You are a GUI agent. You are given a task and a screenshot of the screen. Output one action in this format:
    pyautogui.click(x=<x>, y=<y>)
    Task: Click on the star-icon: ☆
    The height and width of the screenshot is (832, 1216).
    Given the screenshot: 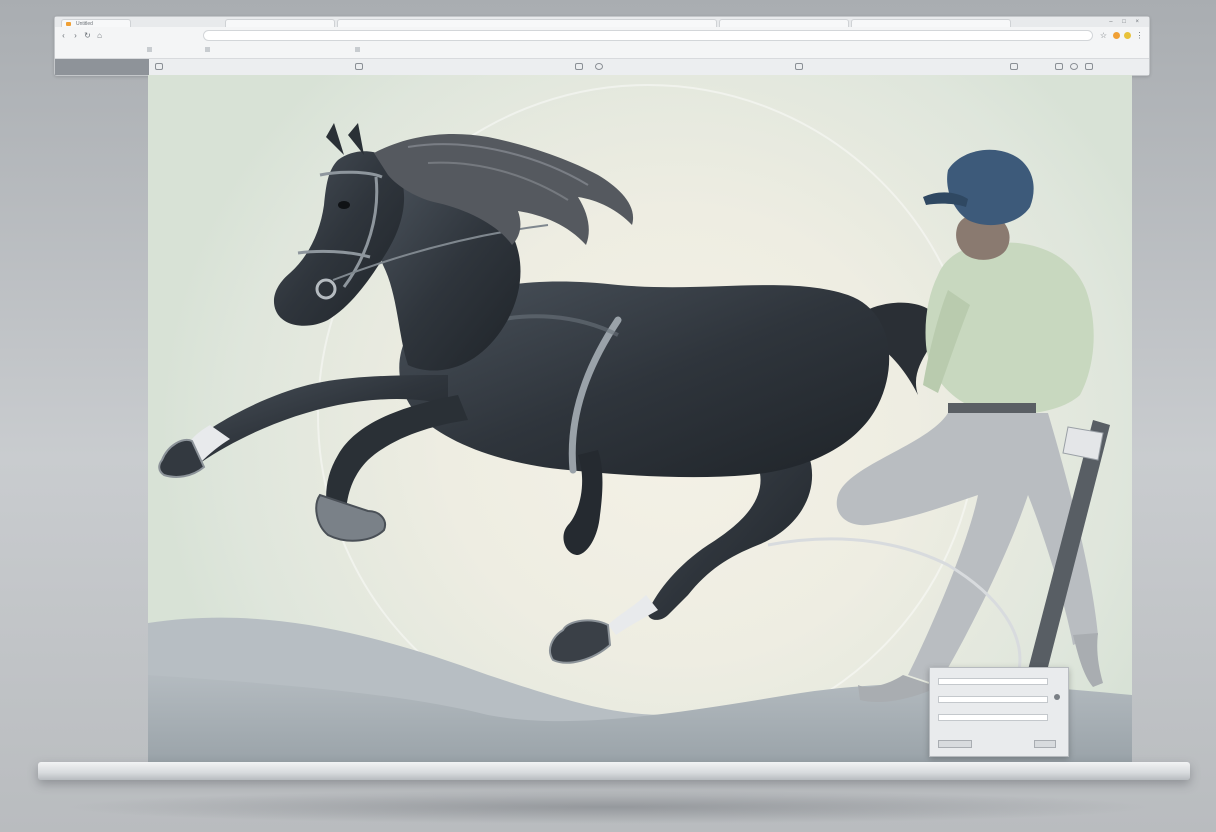 What is the action you would take?
    pyautogui.click(x=1103, y=35)
    